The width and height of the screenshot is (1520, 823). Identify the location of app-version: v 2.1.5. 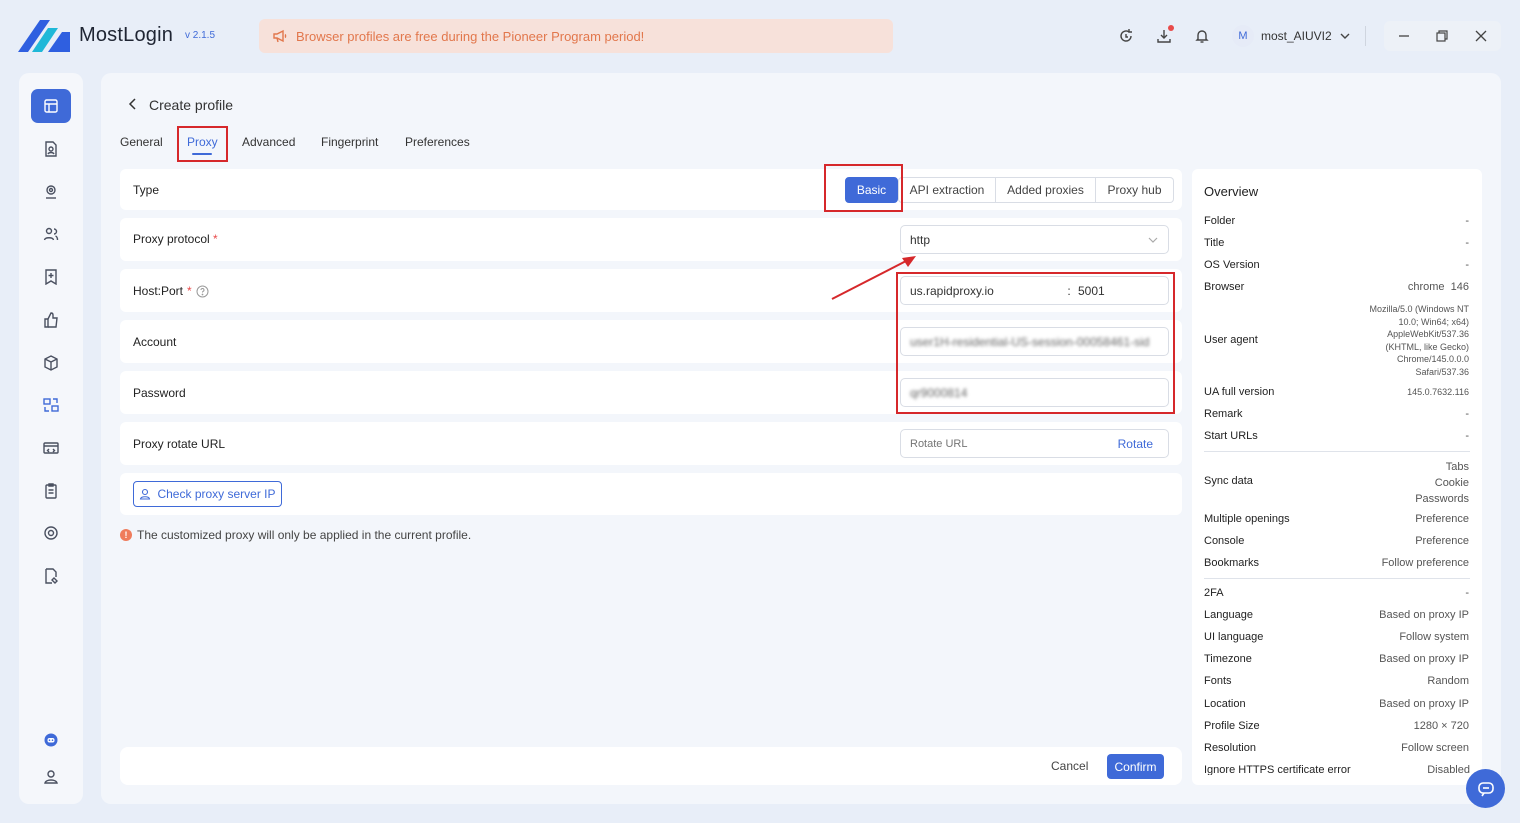
(200, 35).